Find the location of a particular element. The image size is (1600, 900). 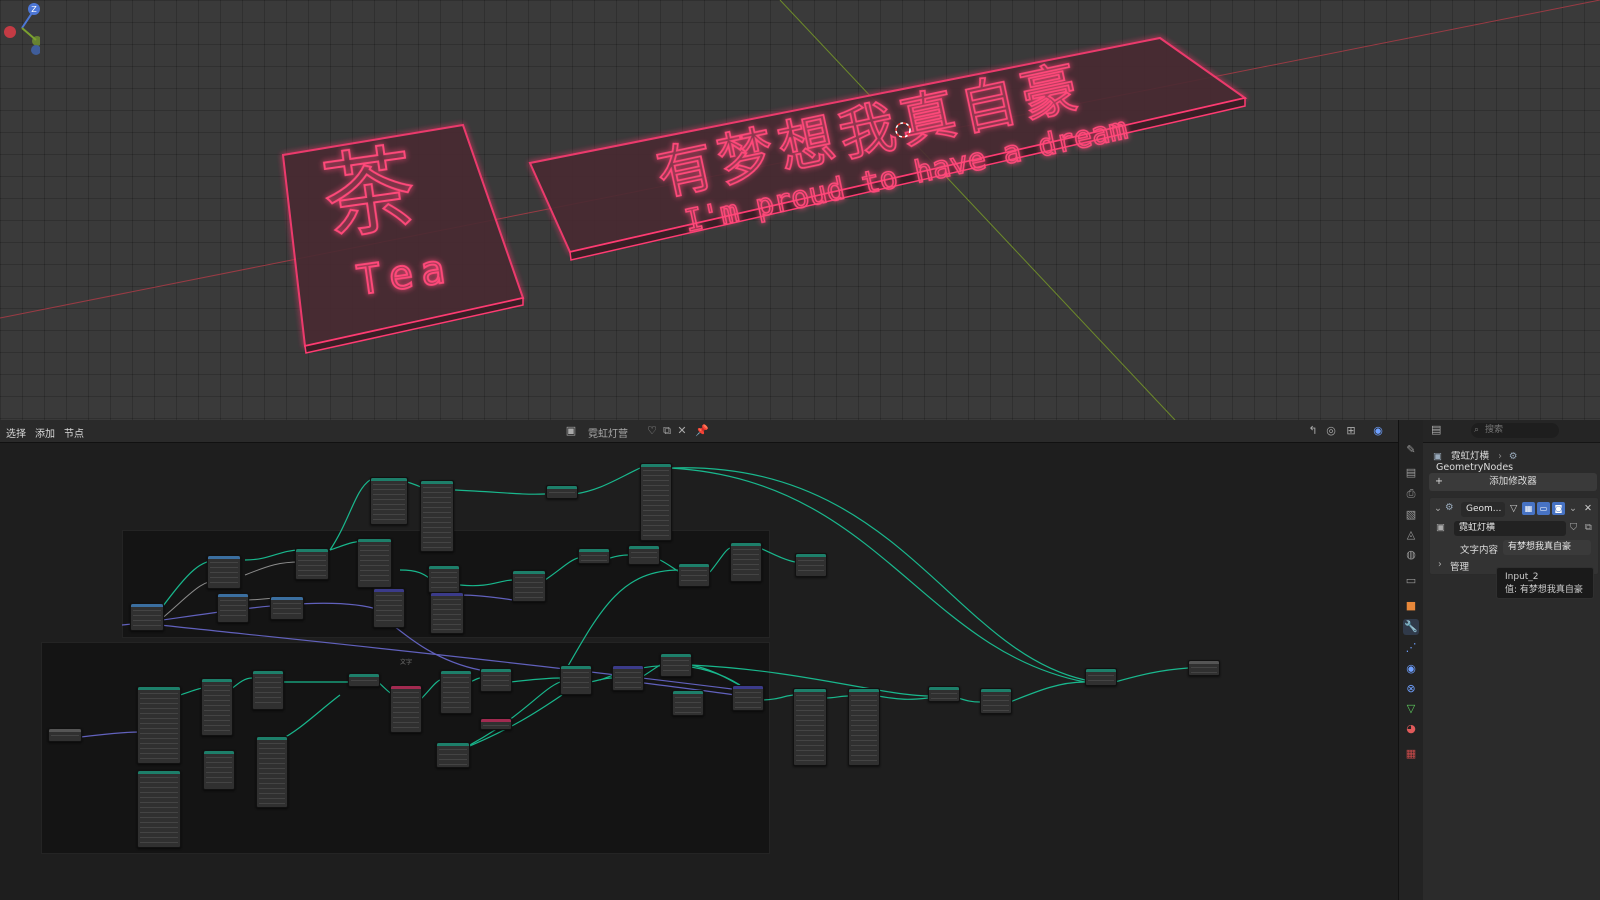

node-combine is located at coordinates (287, 608).